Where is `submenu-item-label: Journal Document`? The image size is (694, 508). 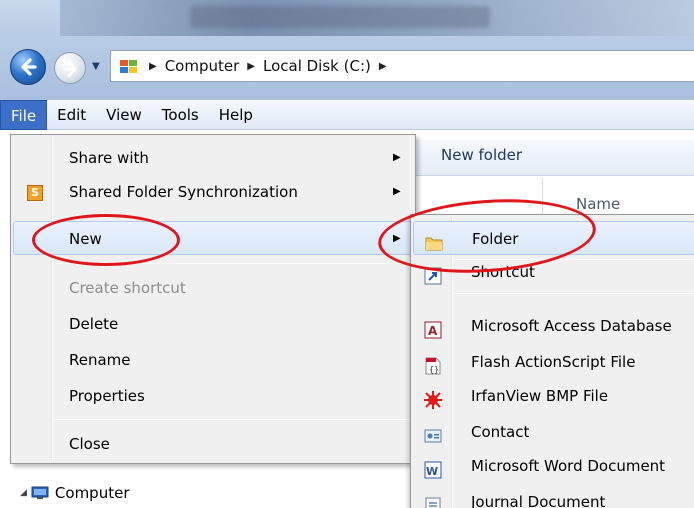 submenu-item-label: Journal Document is located at coordinates (538, 500).